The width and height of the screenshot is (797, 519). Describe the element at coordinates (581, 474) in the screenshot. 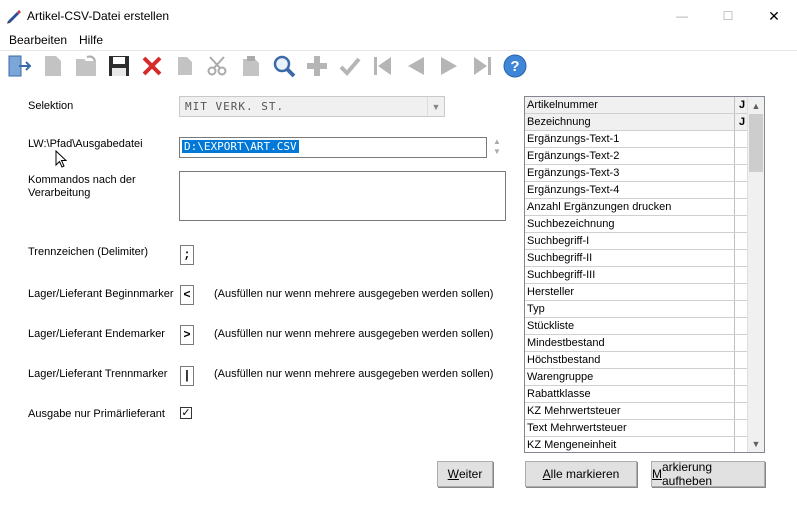

I see `select-all-button: Alle markieren` at that location.